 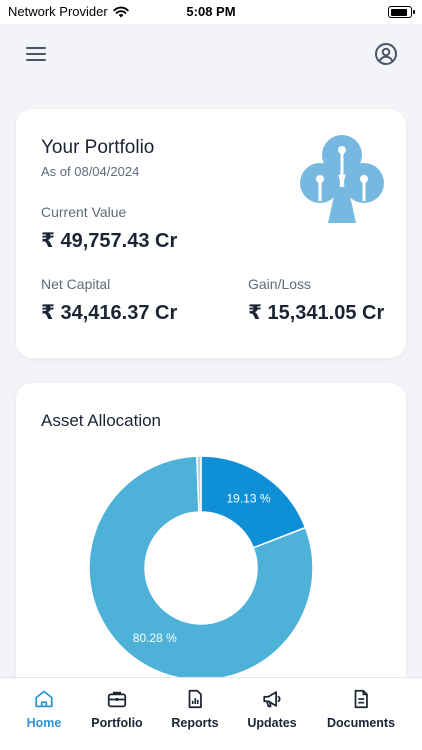 What do you see at coordinates (117, 723) in the screenshot?
I see `nav-portfolio-label: Portfolio` at bounding box center [117, 723].